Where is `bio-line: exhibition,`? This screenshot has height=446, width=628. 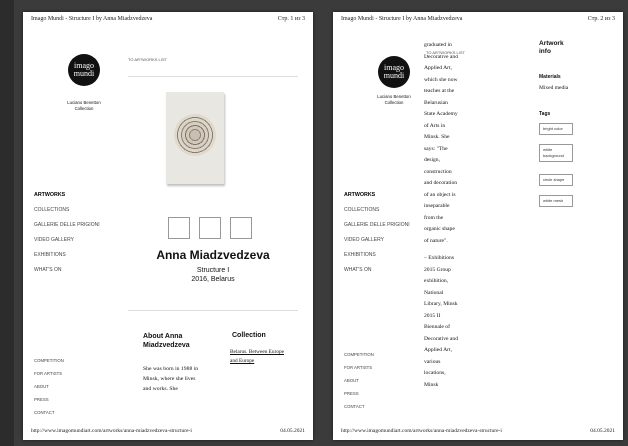
bio-line: exhibition, is located at coordinates (436, 281).